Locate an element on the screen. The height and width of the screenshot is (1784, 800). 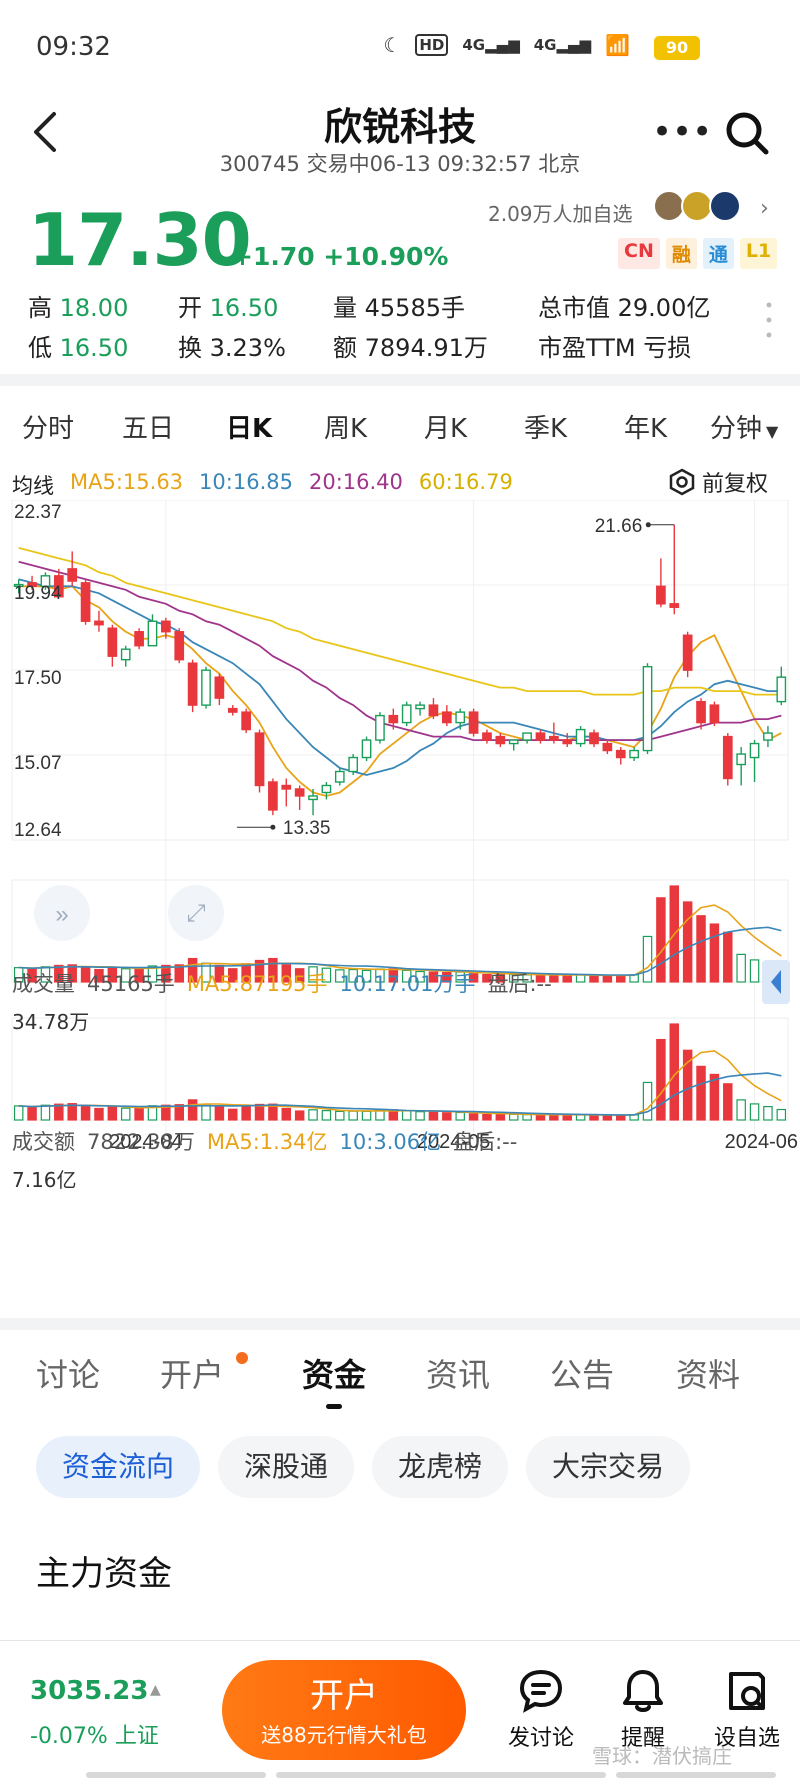
stat-volume: 量 45585手 is located at coordinates (399, 308).